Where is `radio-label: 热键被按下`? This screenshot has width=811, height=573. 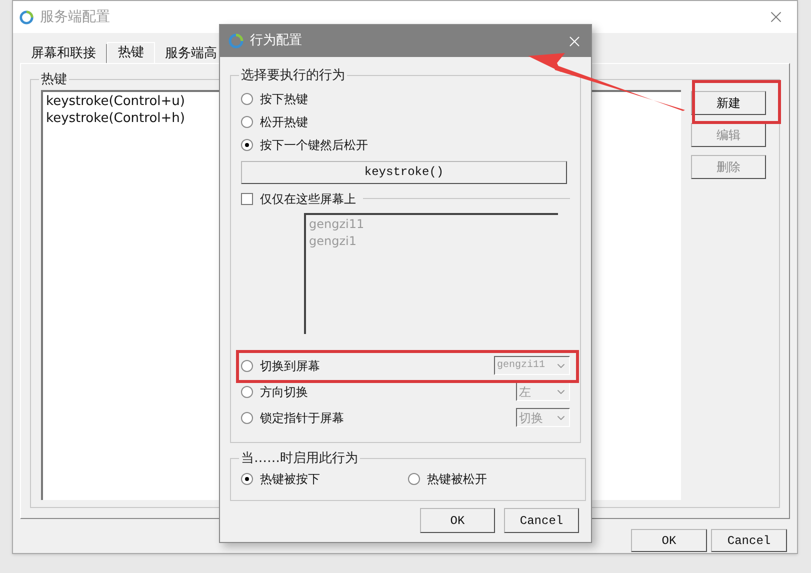
radio-label: 热键被按下 is located at coordinates (290, 479).